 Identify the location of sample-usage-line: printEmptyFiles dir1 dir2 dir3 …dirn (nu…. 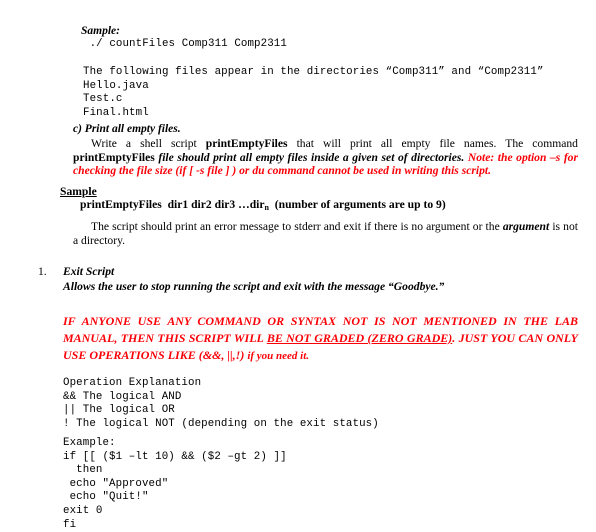
(263, 205).